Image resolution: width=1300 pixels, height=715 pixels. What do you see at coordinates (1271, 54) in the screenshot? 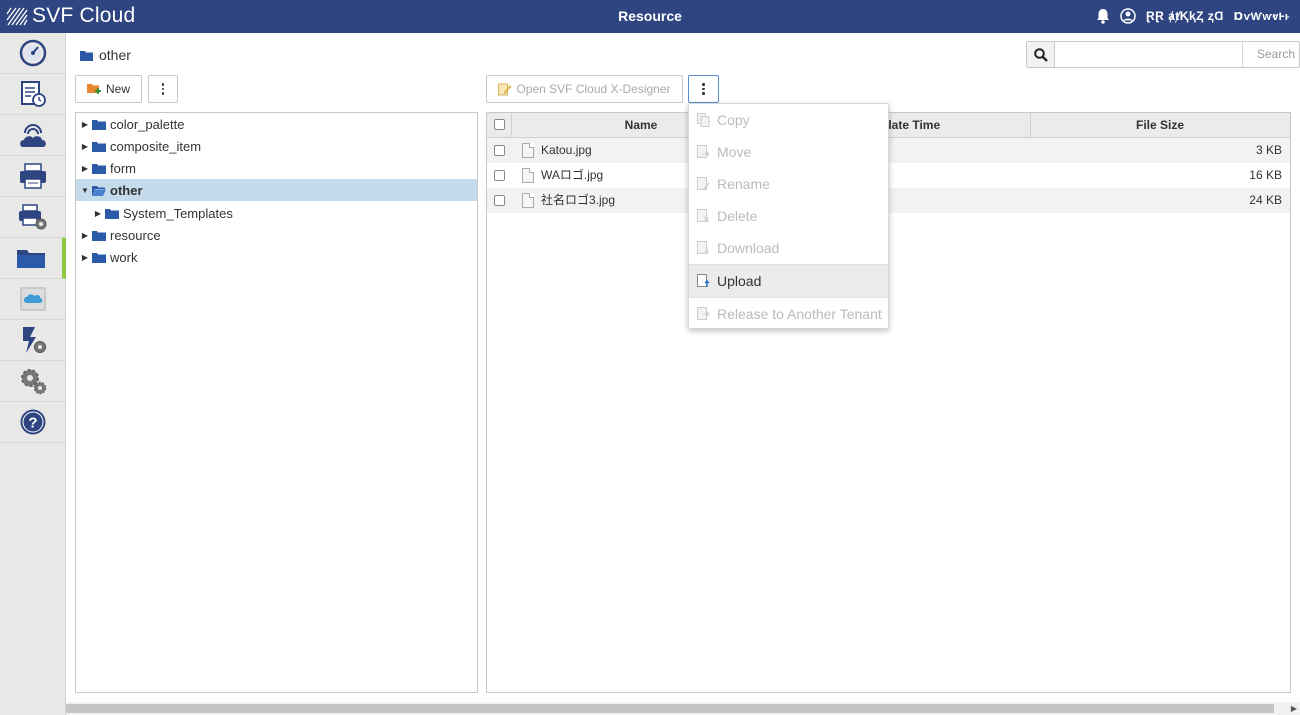
I see `search-label: Search` at bounding box center [1271, 54].